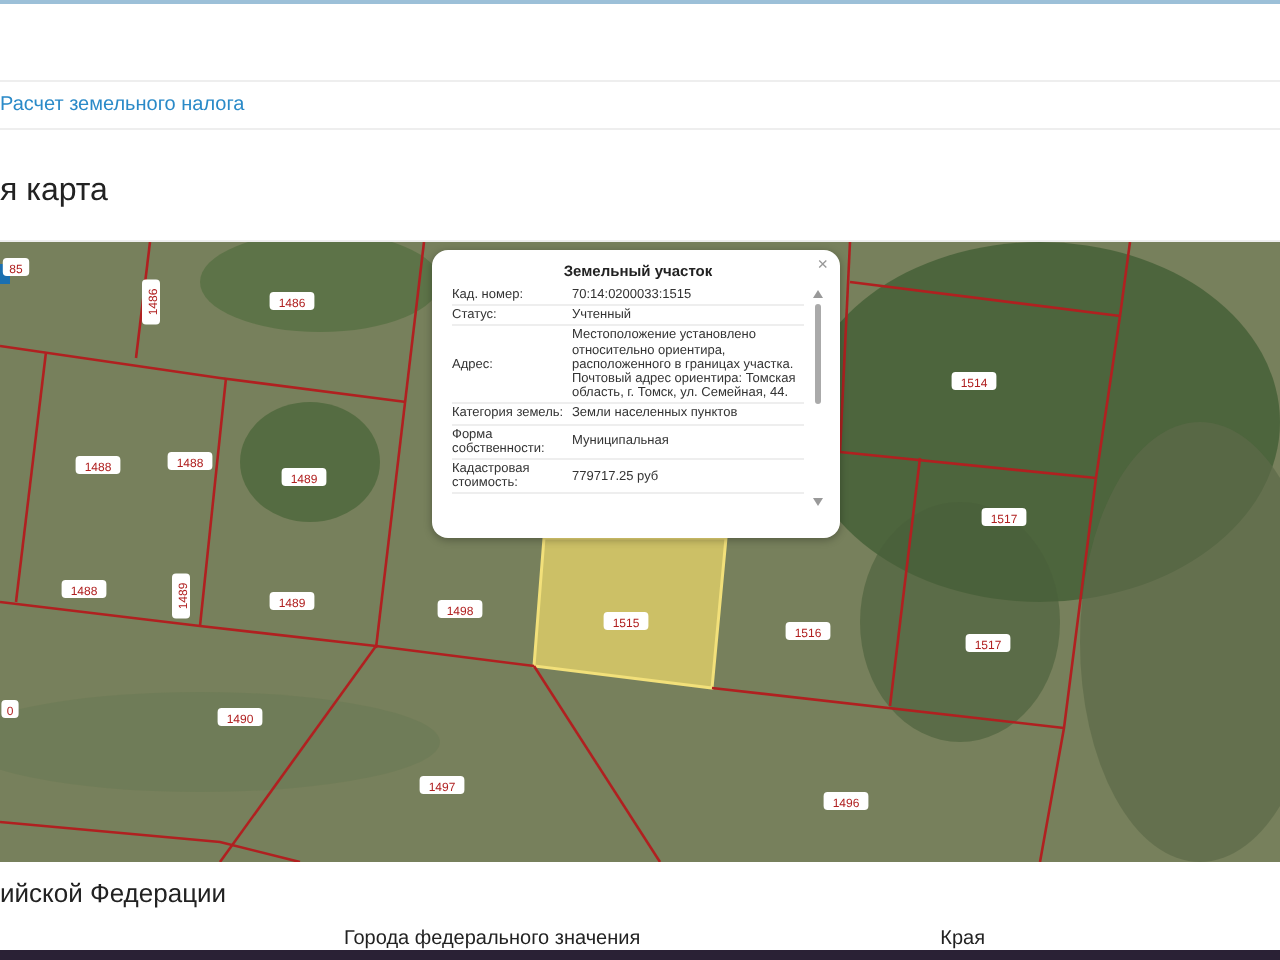 This screenshot has height=960, width=1280. What do you see at coordinates (822, 264) in the screenshot?
I see `close-button: ×` at bounding box center [822, 264].